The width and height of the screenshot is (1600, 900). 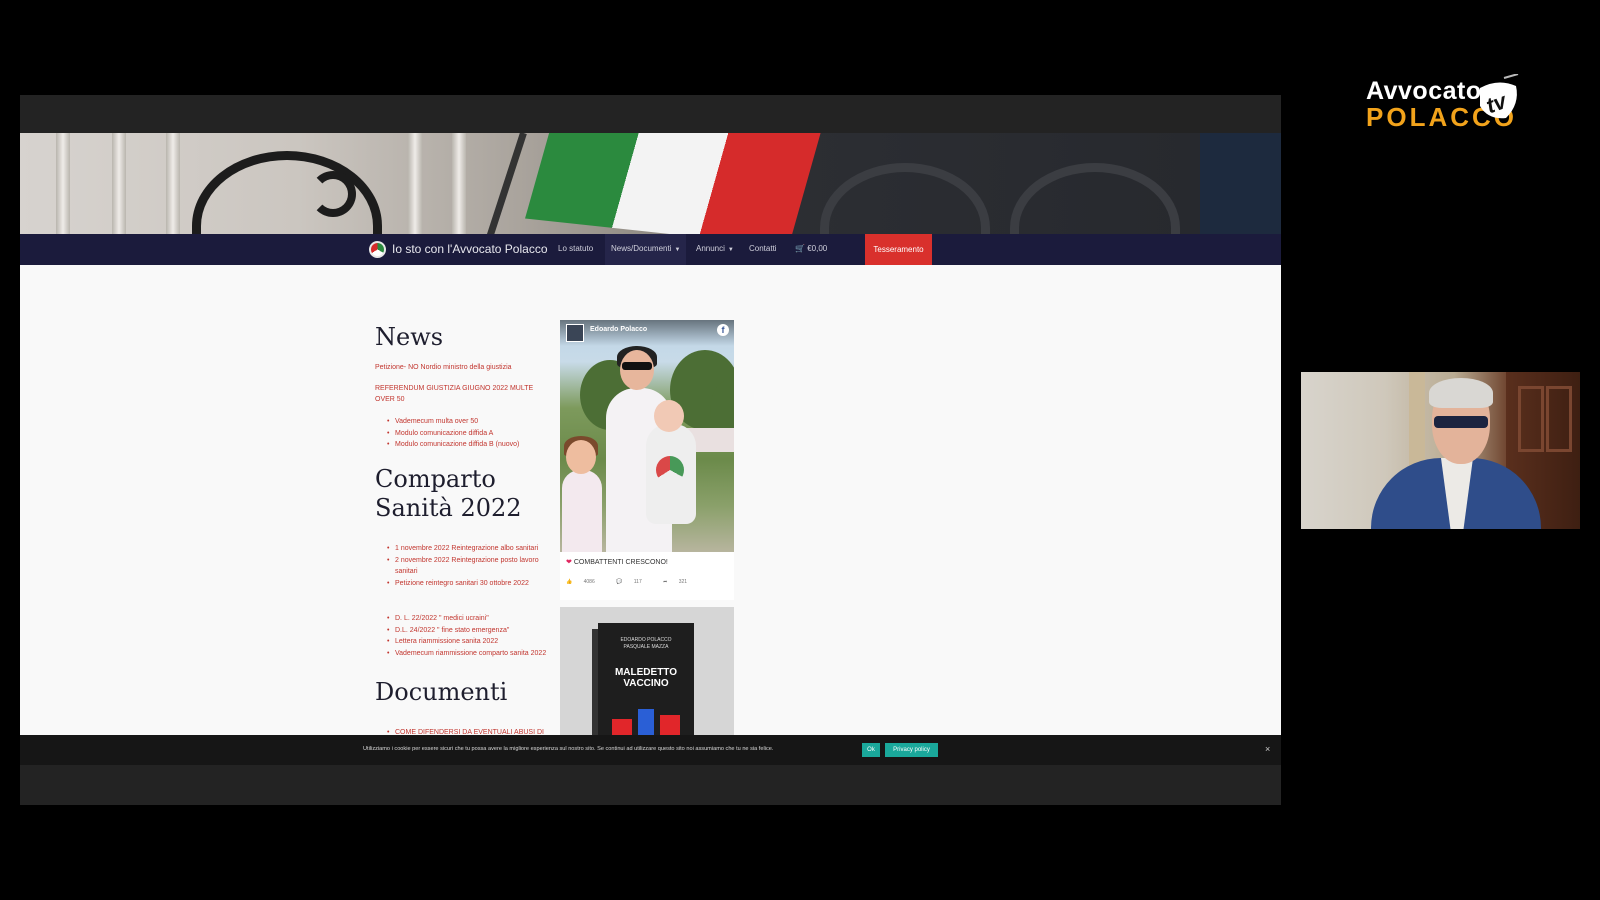 What do you see at coordinates (470, 445) in the screenshot?
I see `list-item: Modulo comunicazione diffida B (nuovo)` at bounding box center [470, 445].